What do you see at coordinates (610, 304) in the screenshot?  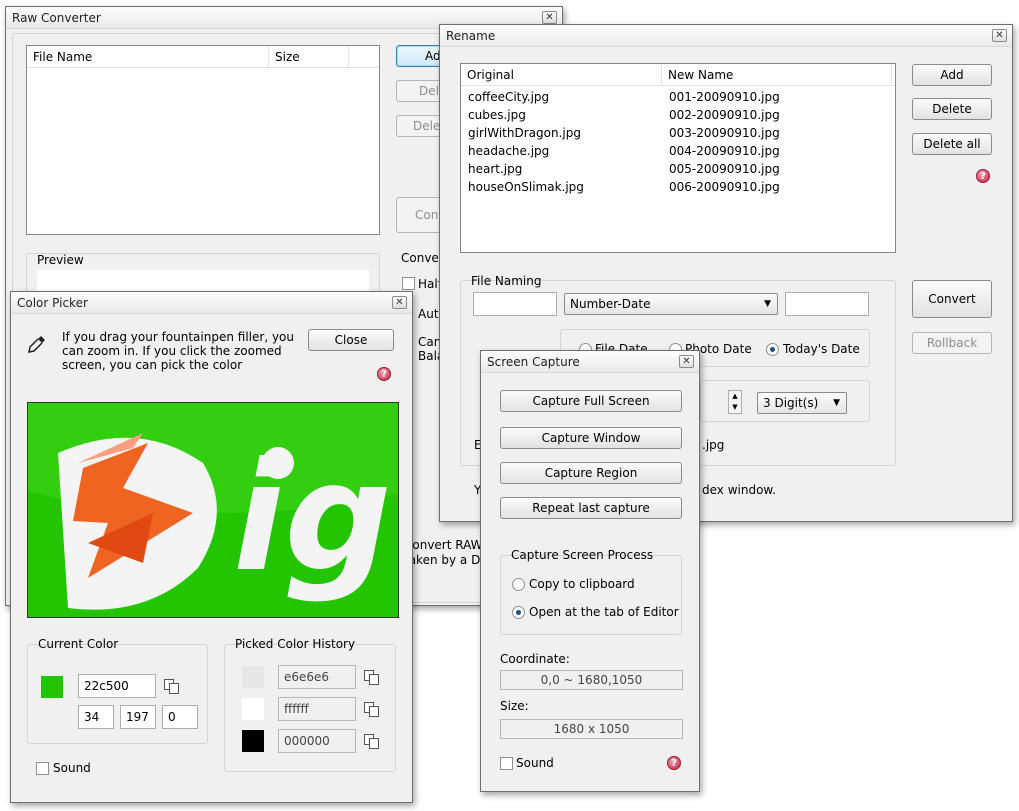 I see `naming-select-value: Number-Date` at bounding box center [610, 304].